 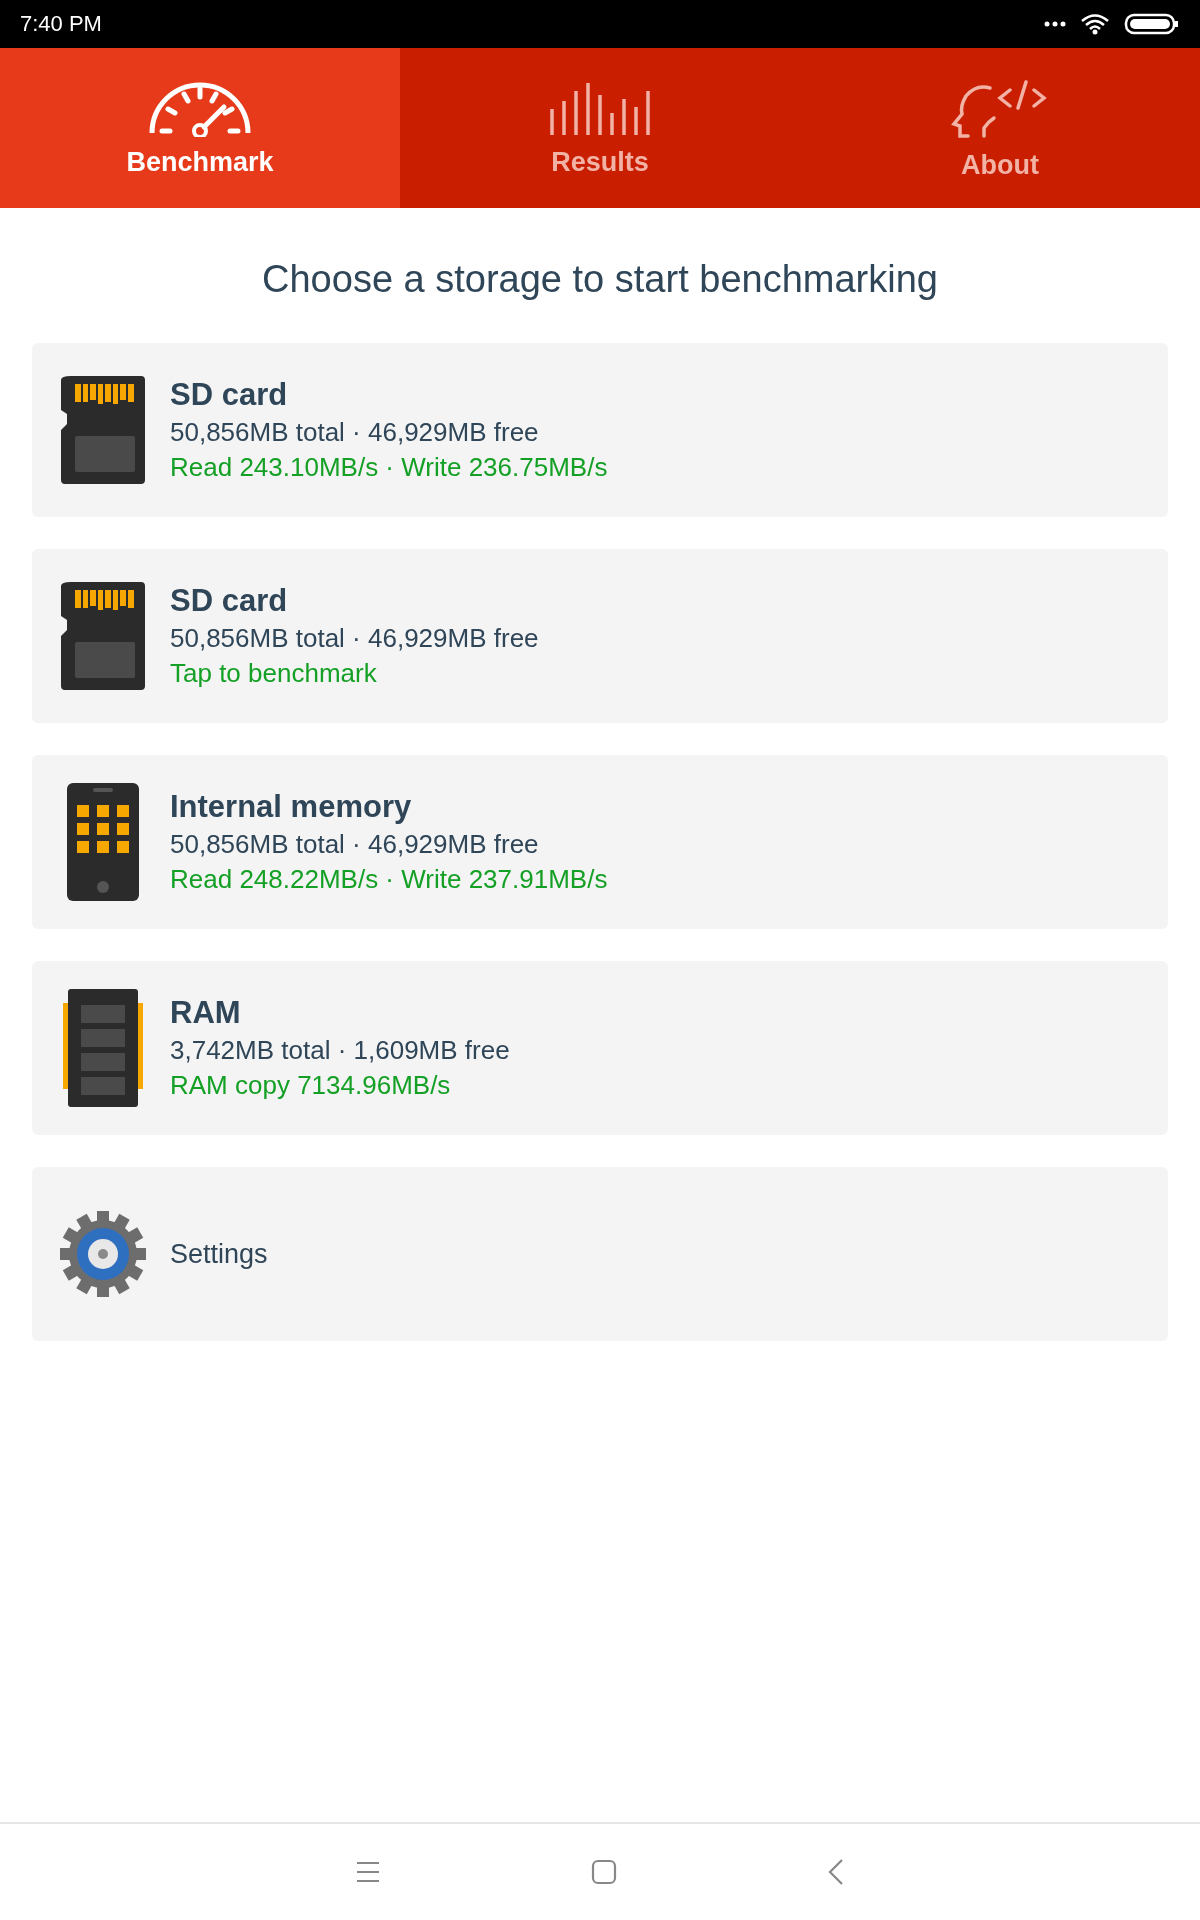 What do you see at coordinates (604, 1872) in the screenshot?
I see `home-icon` at bounding box center [604, 1872].